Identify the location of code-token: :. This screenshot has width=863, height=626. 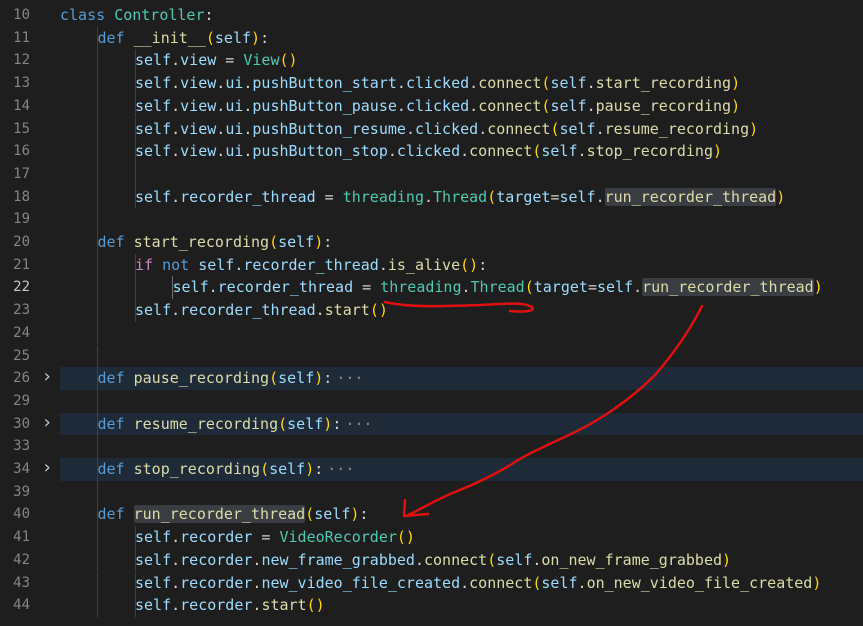
(483, 264).